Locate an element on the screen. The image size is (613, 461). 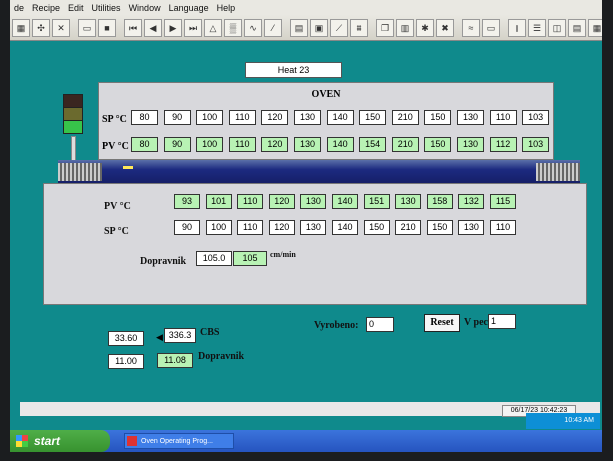
pen-icon: ⁄ is located at coordinates (273, 27).